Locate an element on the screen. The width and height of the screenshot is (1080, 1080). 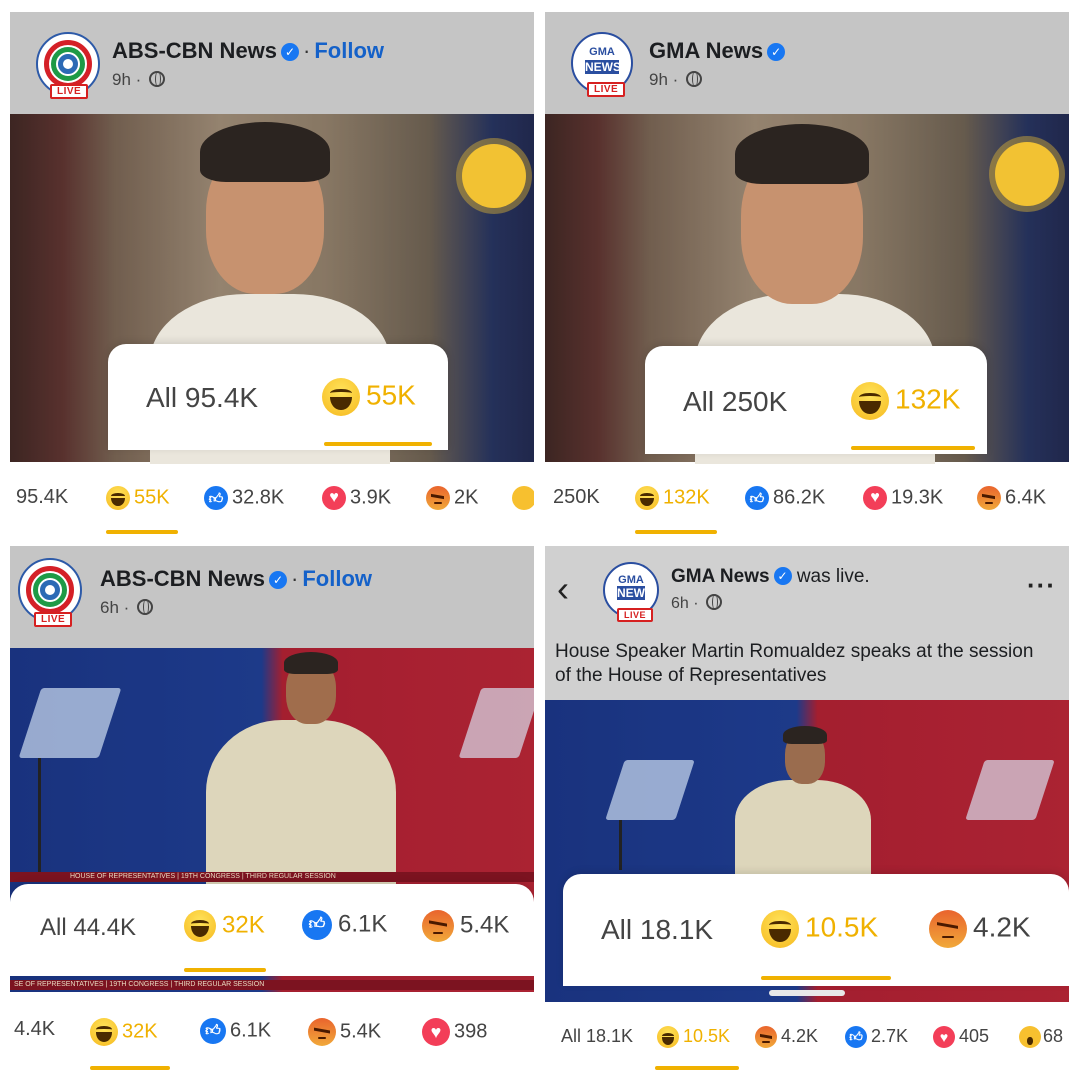
reaction-tab-angry: 4.2K is located at coordinates (980, 929).